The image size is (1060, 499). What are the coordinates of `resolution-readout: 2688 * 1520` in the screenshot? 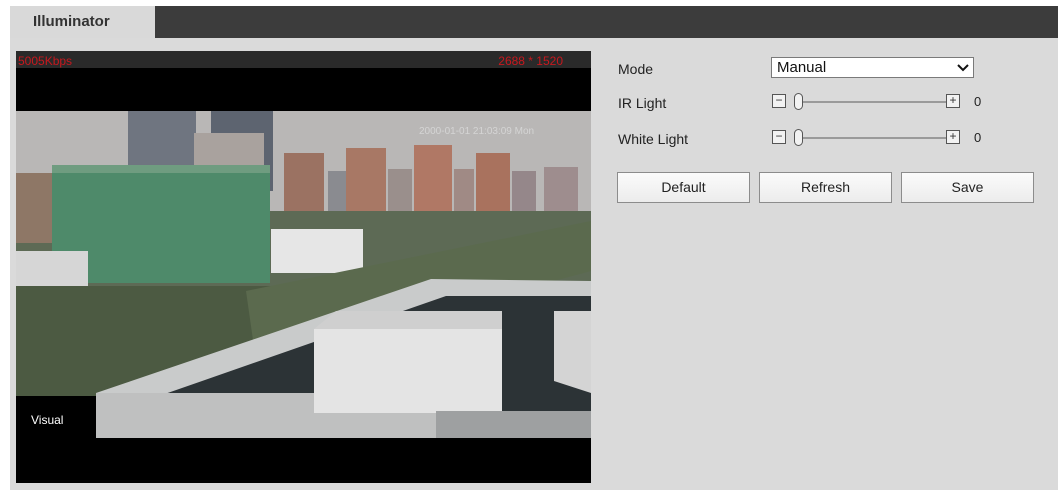 It's located at (530, 61).